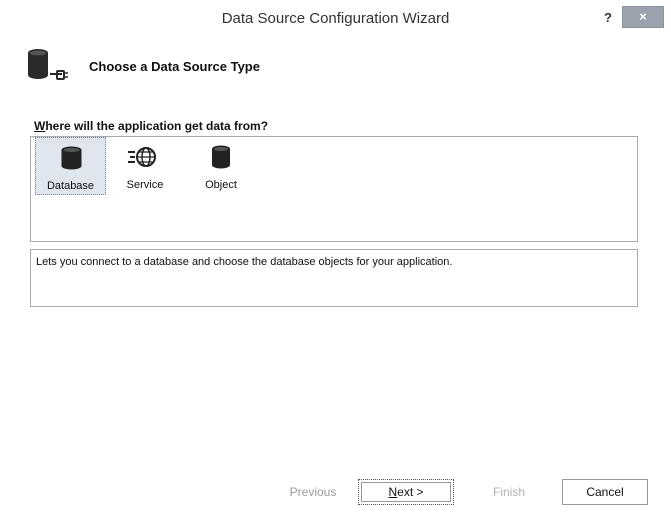 The width and height of the screenshot is (671, 521). I want to click on cancel-button: Cancel, so click(605, 492).